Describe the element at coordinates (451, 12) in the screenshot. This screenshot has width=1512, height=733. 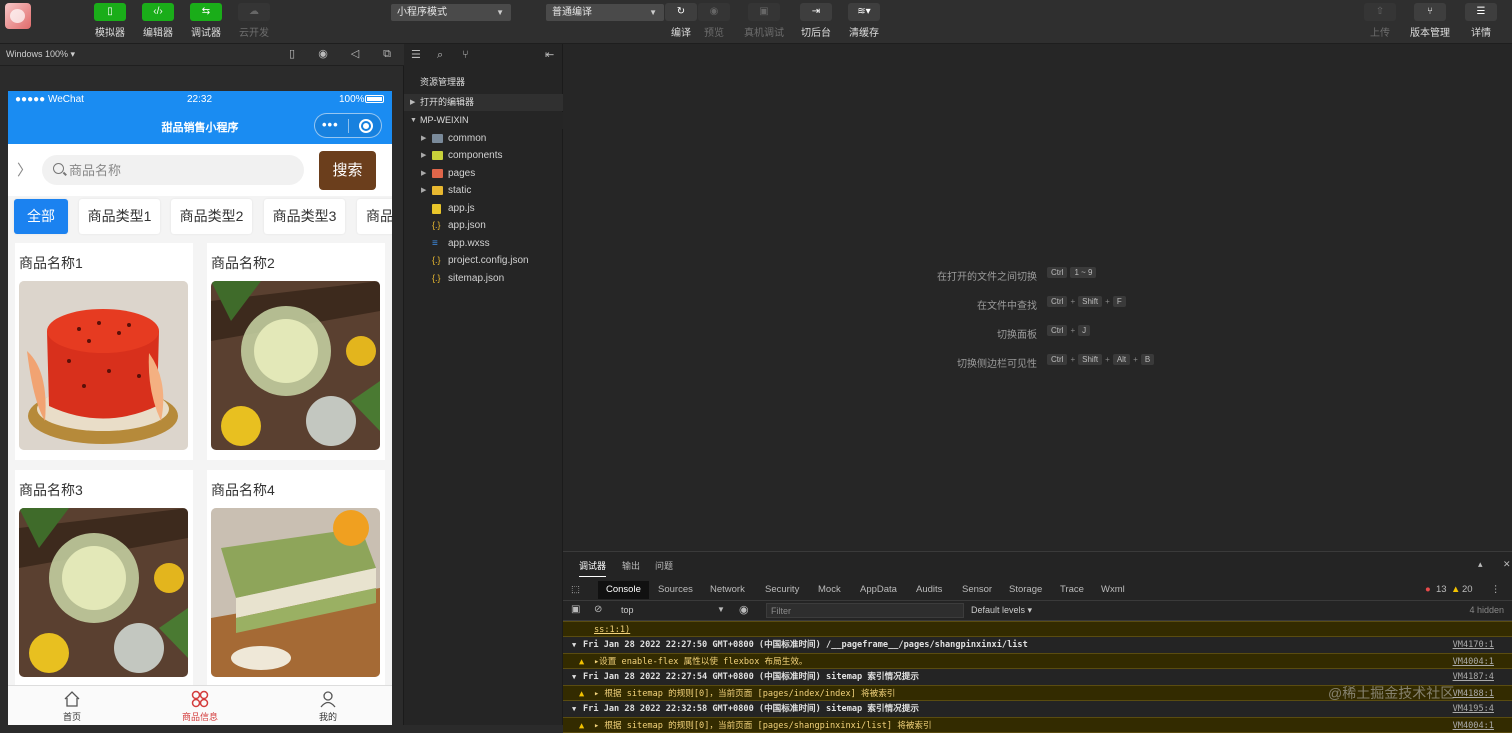
I see `mode-select: 小程序模式 ▼` at that location.